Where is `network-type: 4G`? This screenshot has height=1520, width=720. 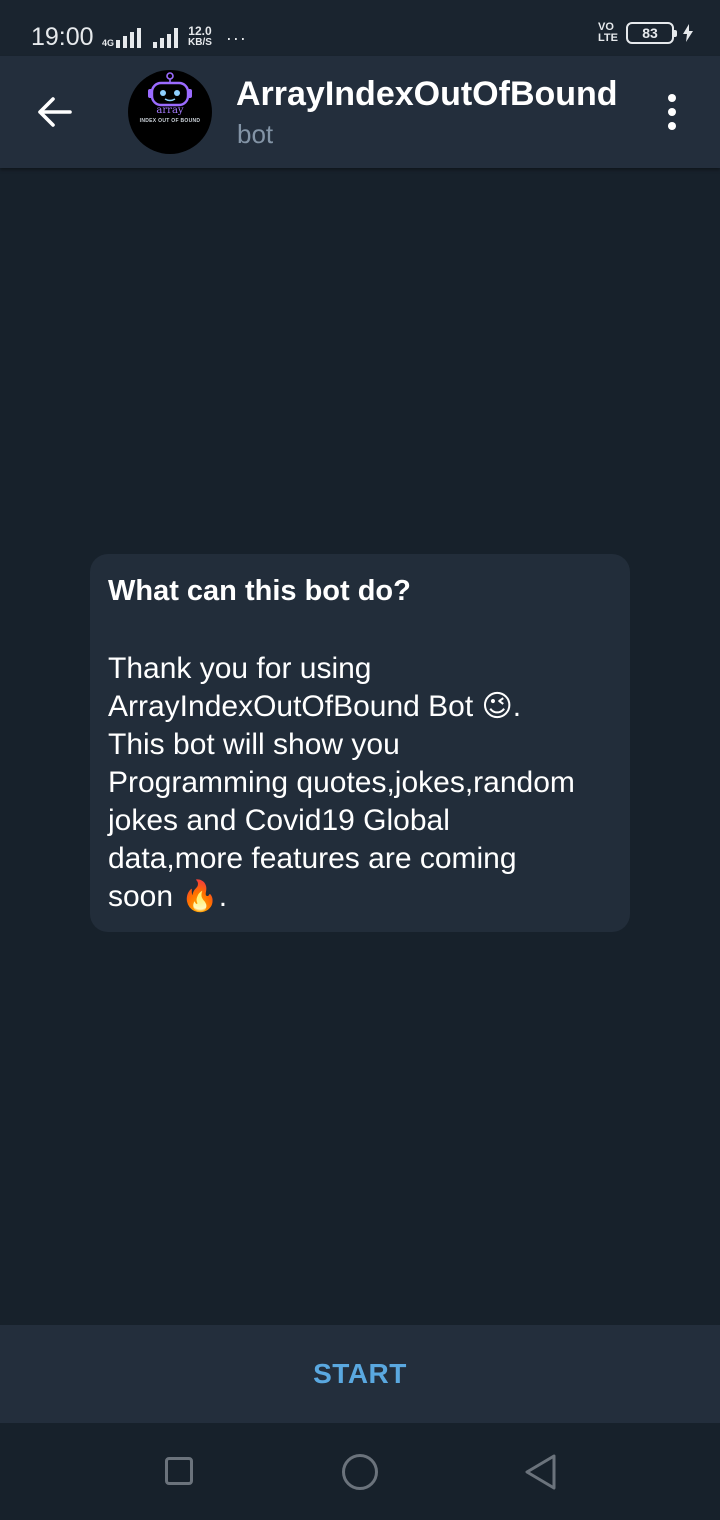
network-type: 4G is located at coordinates (108, 43).